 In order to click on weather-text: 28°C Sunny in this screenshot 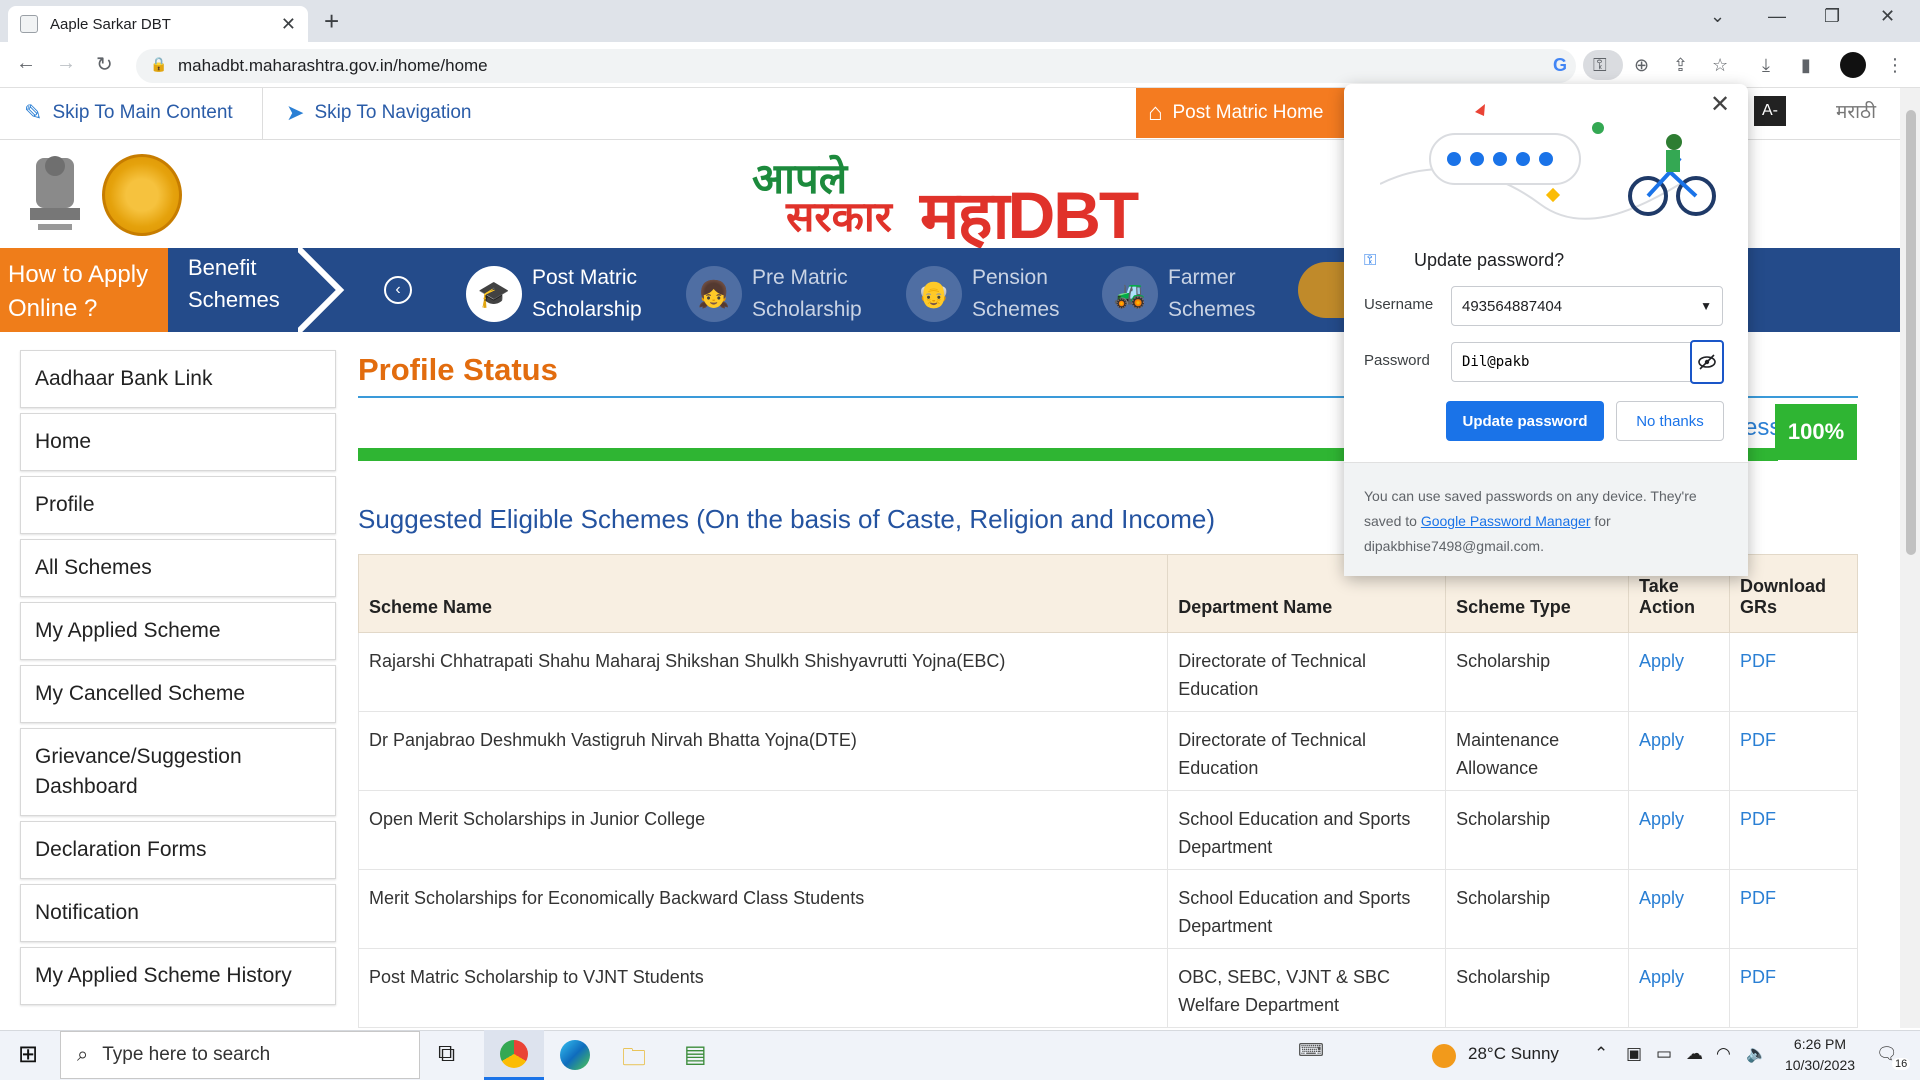, I will do `click(1513, 1054)`.